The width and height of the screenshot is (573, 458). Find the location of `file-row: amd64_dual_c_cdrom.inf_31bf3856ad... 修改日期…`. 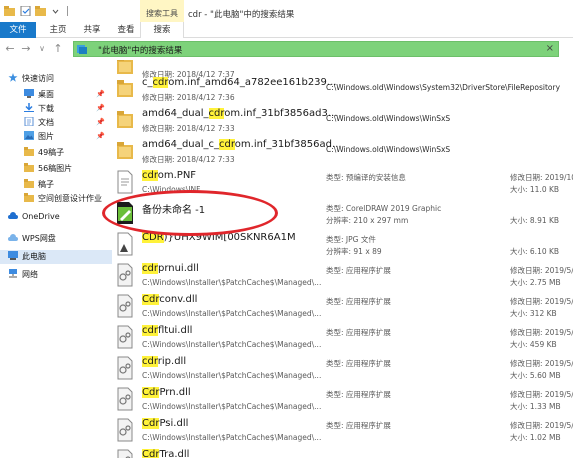

file-row: amd64_dual_c_cdrom.inf_31bf3856ad... 修改日期… is located at coordinates (342, 152).